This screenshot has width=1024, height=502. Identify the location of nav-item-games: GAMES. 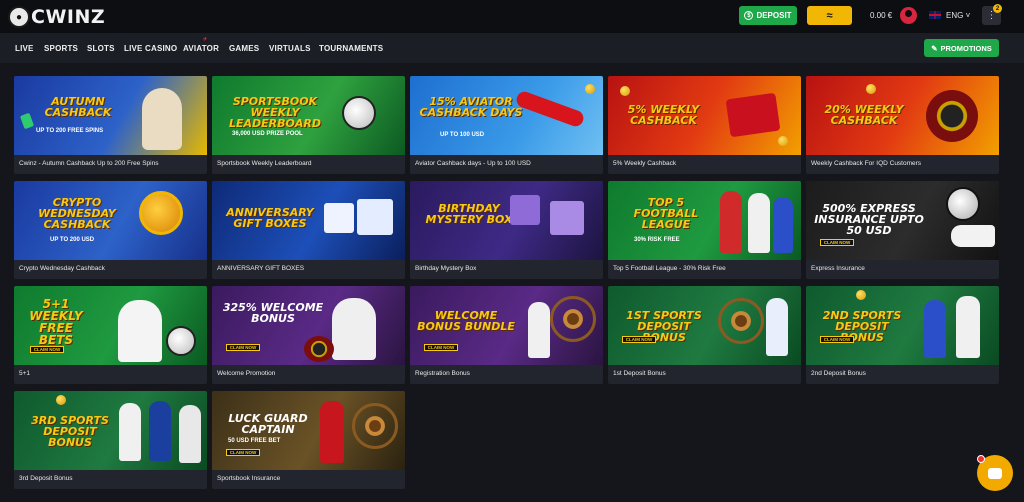
(244, 48).